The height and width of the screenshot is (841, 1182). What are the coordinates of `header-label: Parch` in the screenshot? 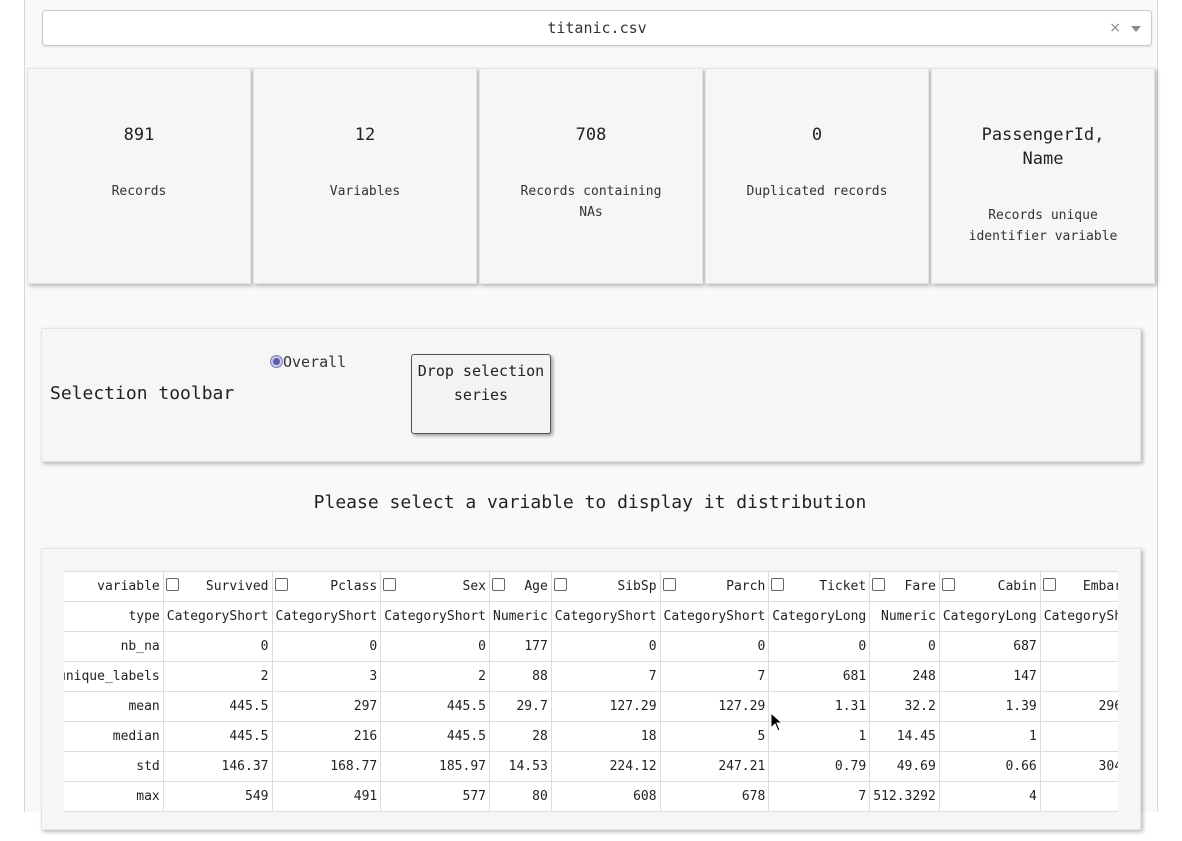 It's located at (746, 586).